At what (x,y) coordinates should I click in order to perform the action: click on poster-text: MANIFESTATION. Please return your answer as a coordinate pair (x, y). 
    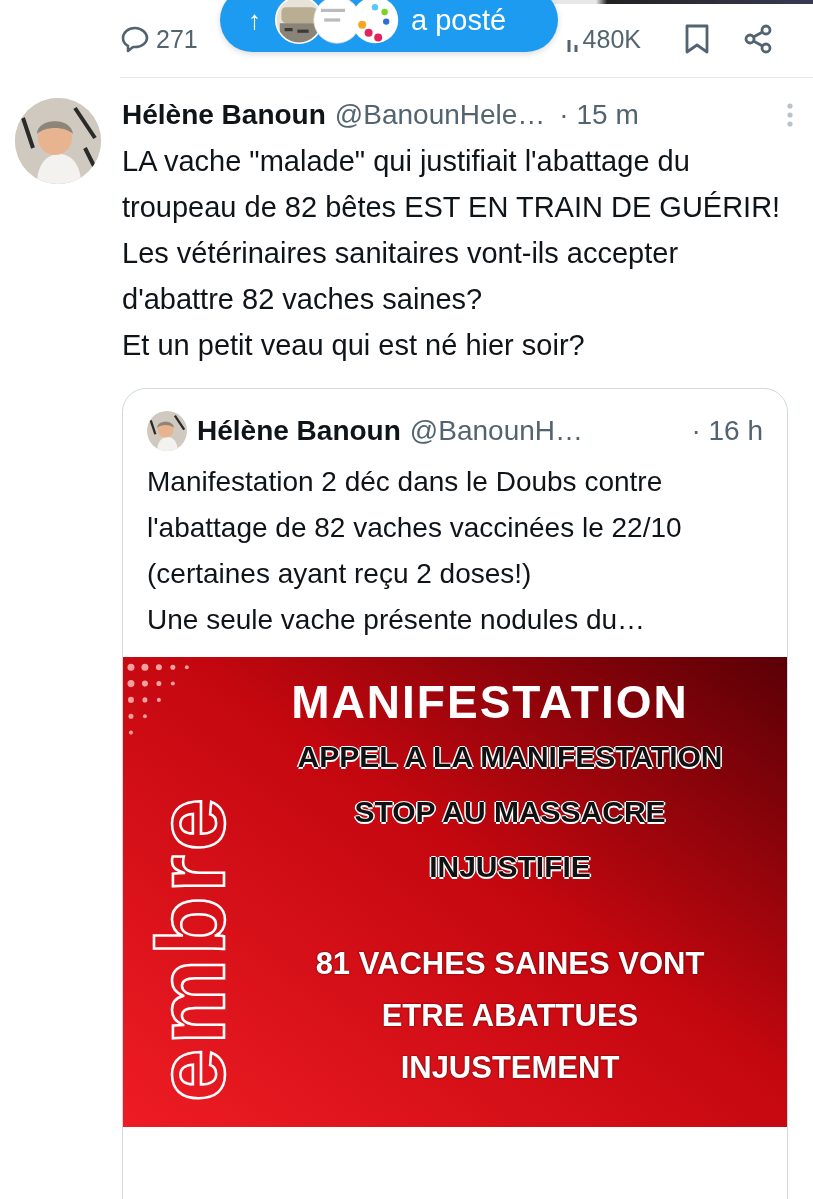
    Looking at the image, I should click on (490, 702).